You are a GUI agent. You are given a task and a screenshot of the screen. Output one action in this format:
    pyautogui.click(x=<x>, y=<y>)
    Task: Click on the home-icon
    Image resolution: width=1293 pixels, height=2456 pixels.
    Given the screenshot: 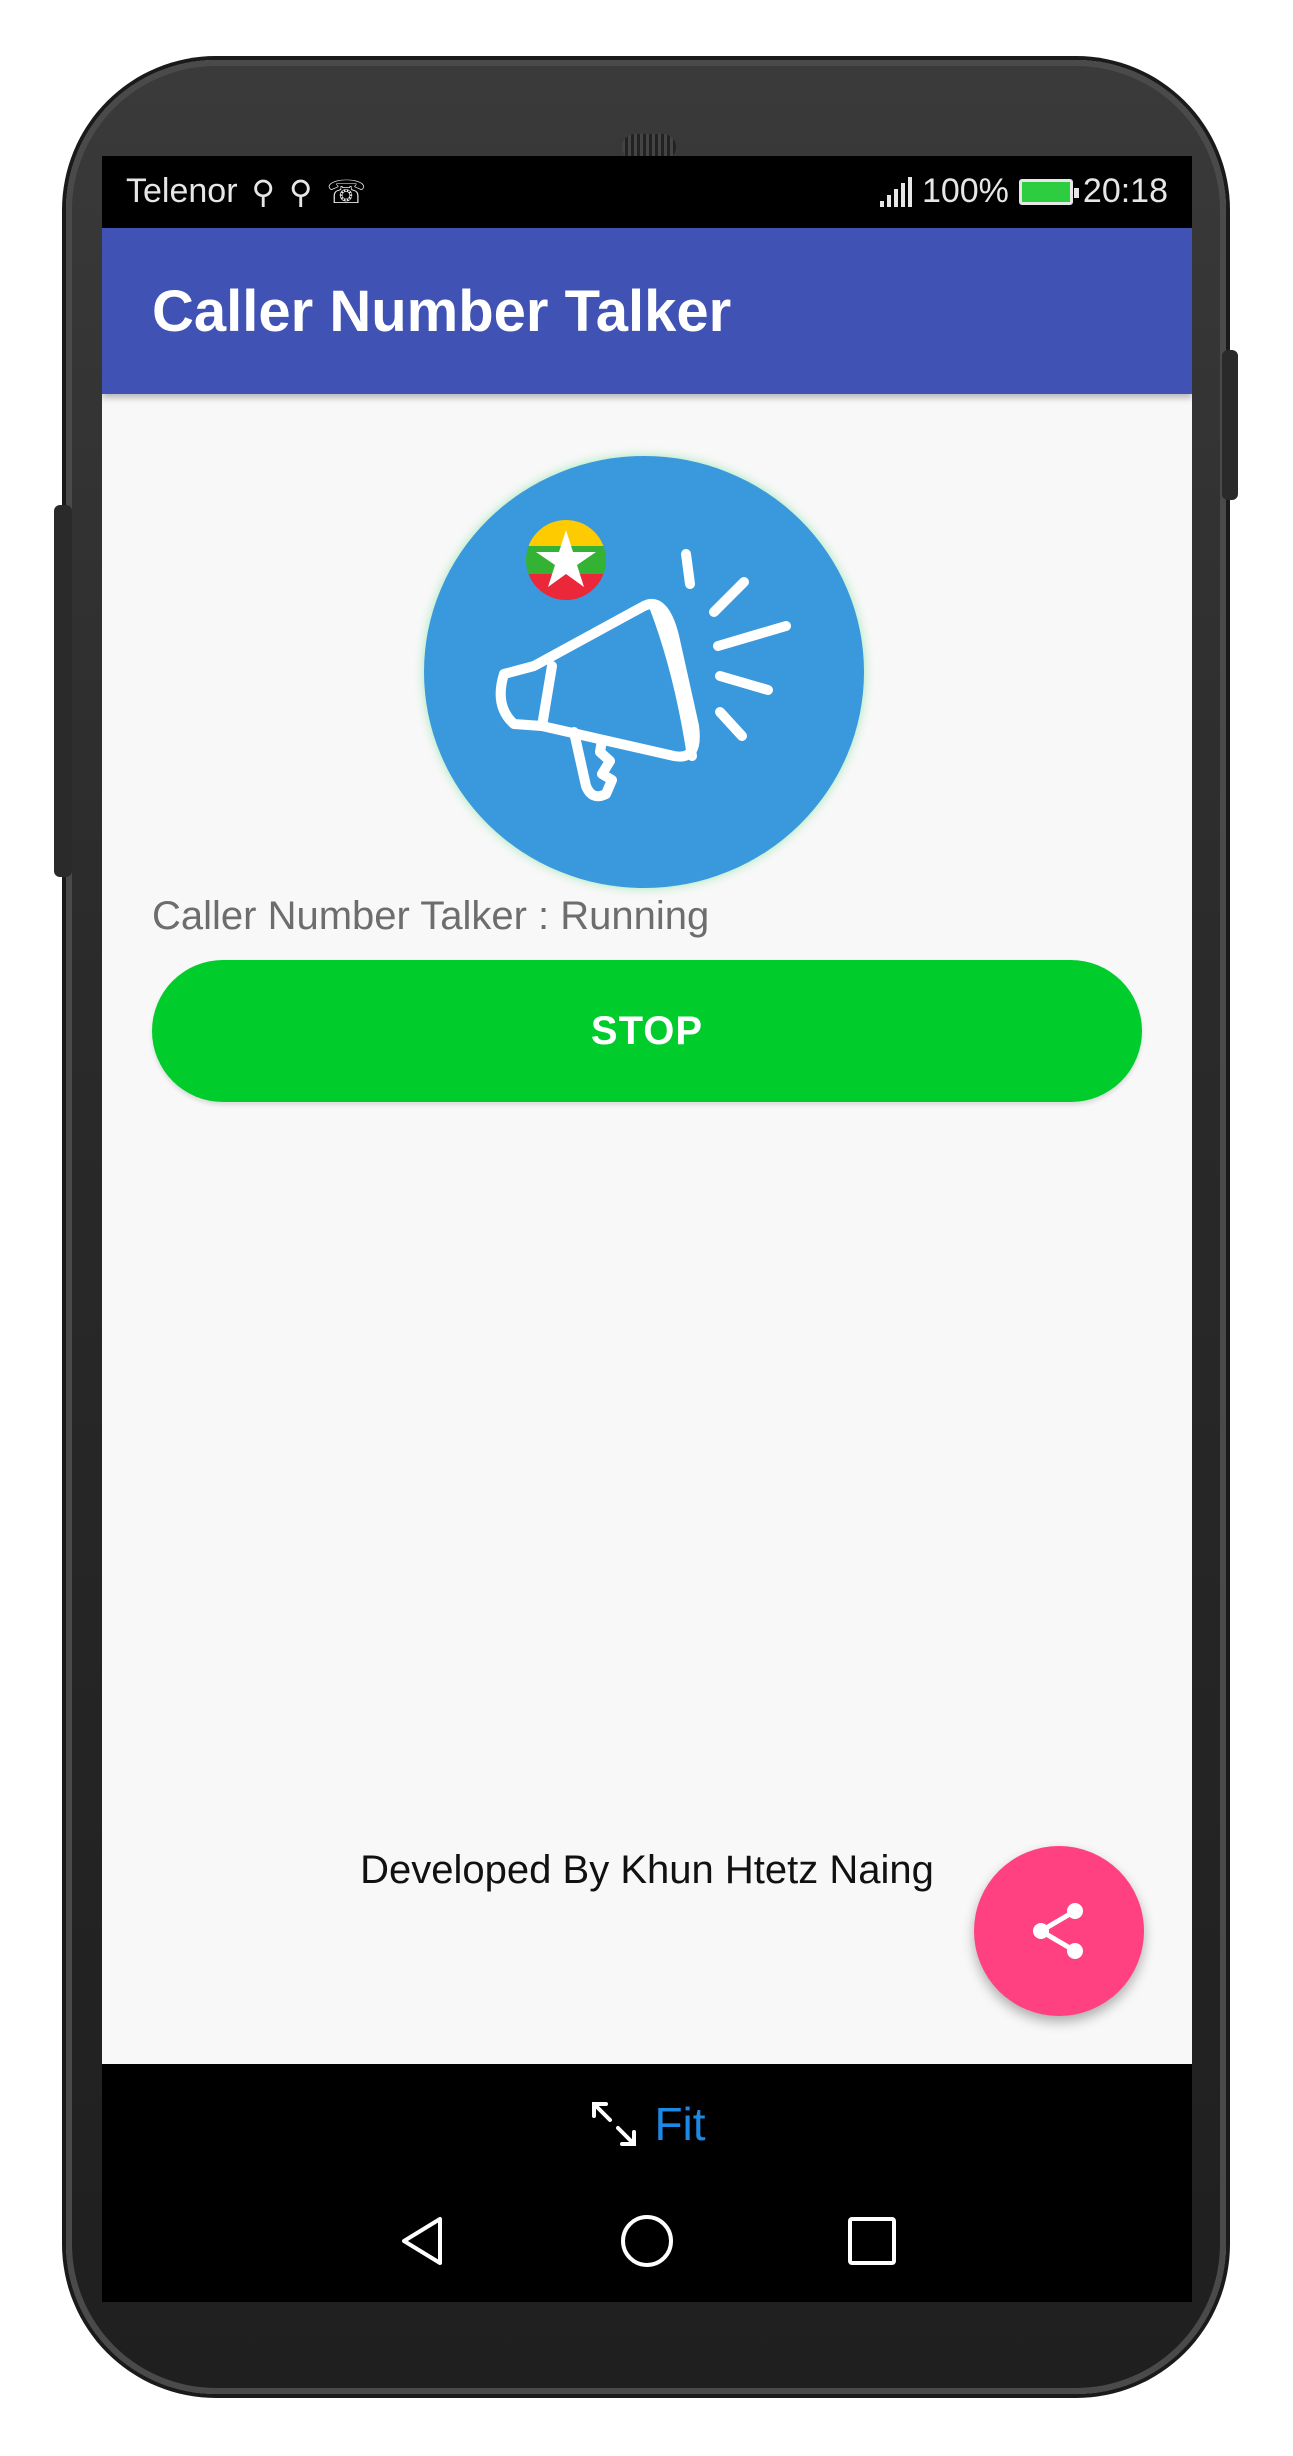 What is the action you would take?
    pyautogui.click(x=647, y=2241)
    